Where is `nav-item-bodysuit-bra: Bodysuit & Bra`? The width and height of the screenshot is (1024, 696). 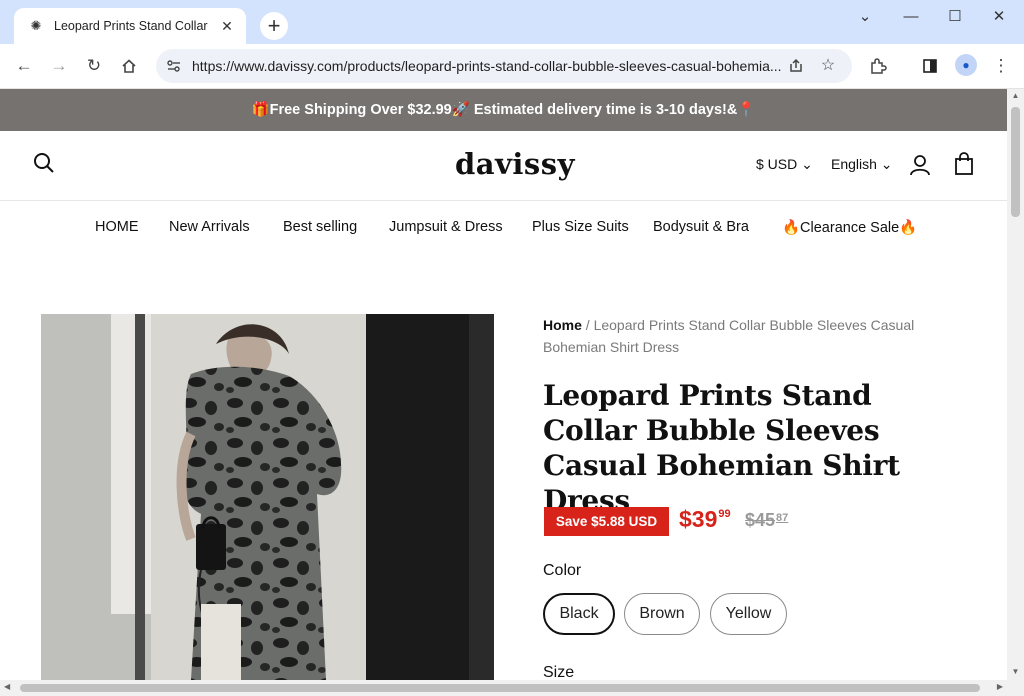 nav-item-bodysuit-bra: Bodysuit & Bra is located at coordinates (701, 227).